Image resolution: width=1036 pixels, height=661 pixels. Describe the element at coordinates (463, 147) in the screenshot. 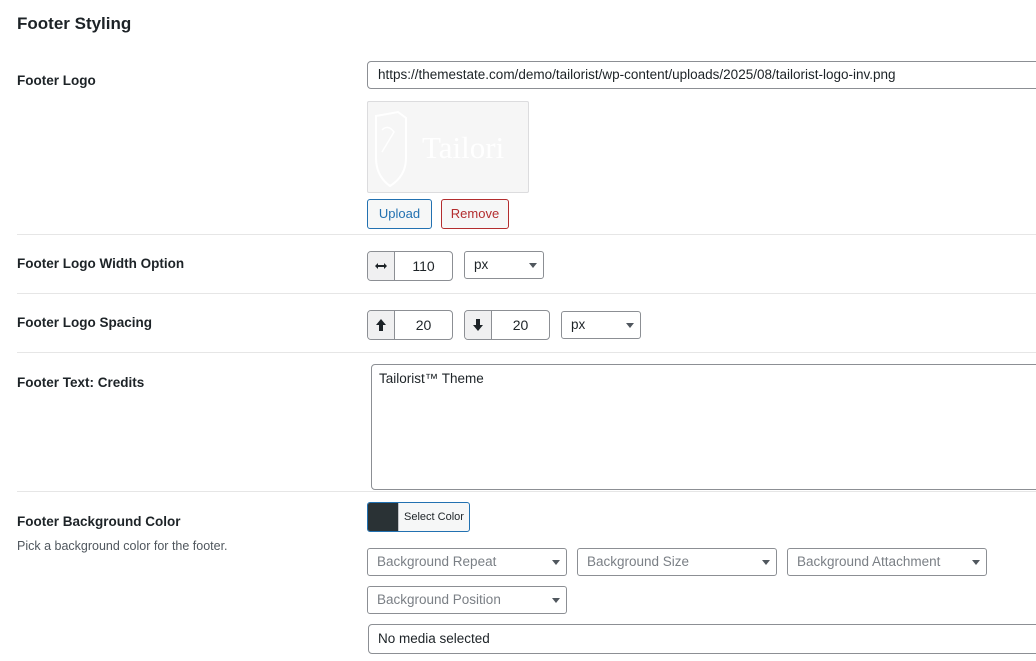

I see `logo-wordmark: Tailori` at that location.